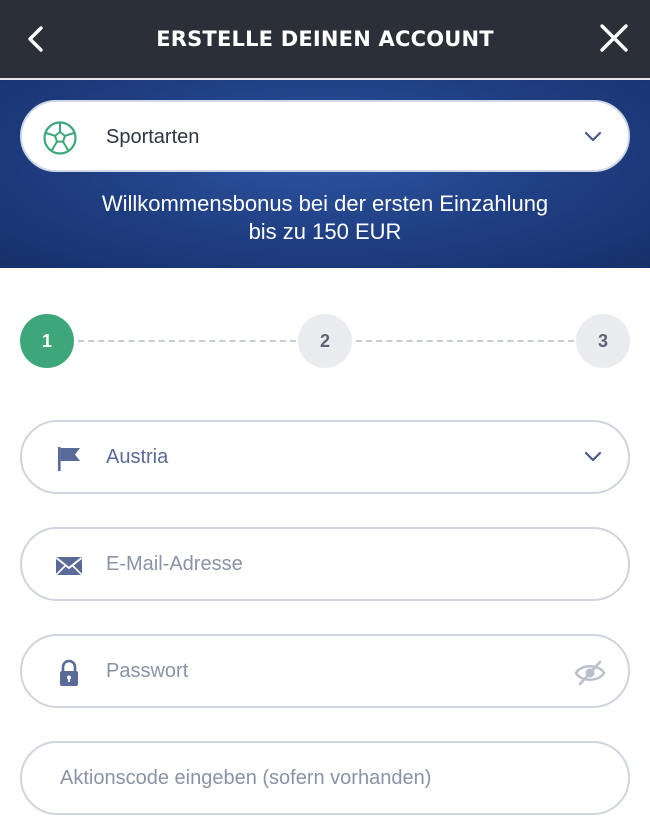 The image size is (650, 835). I want to click on close-button, so click(614, 38).